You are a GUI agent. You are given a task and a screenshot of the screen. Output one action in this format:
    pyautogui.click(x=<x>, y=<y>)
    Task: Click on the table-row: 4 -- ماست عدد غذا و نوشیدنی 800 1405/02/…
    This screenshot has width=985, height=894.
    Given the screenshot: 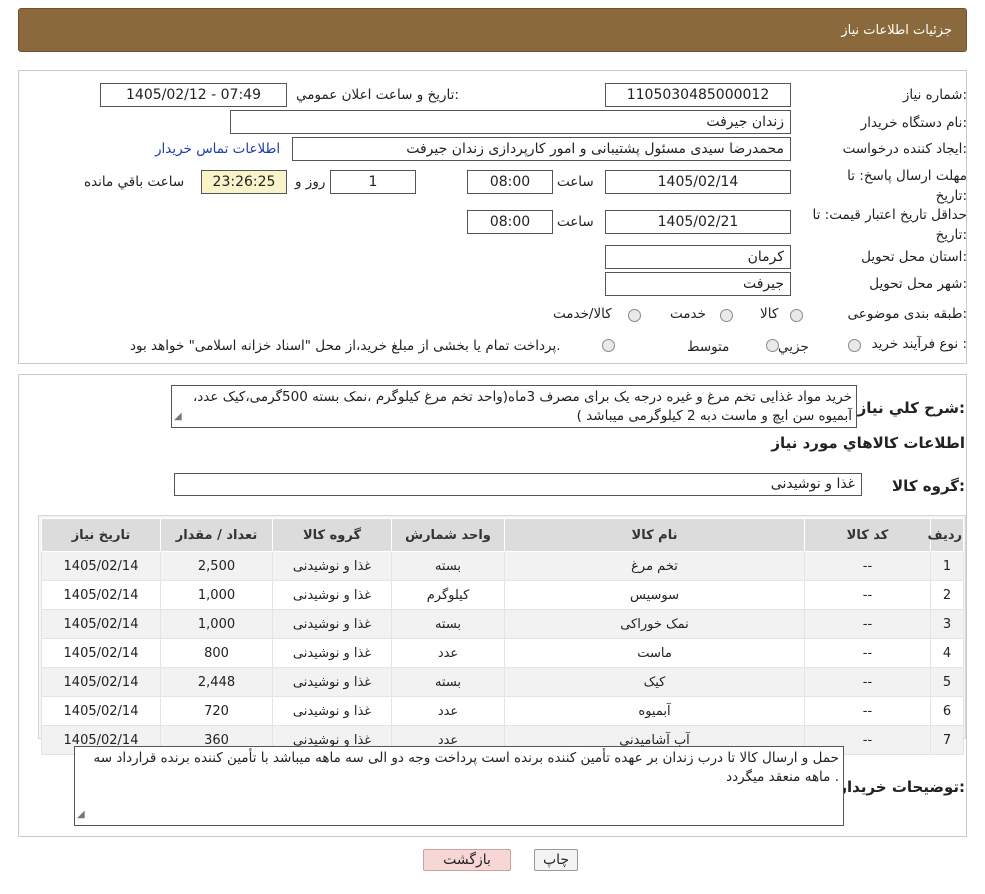 What is the action you would take?
    pyautogui.click(x=502, y=653)
    